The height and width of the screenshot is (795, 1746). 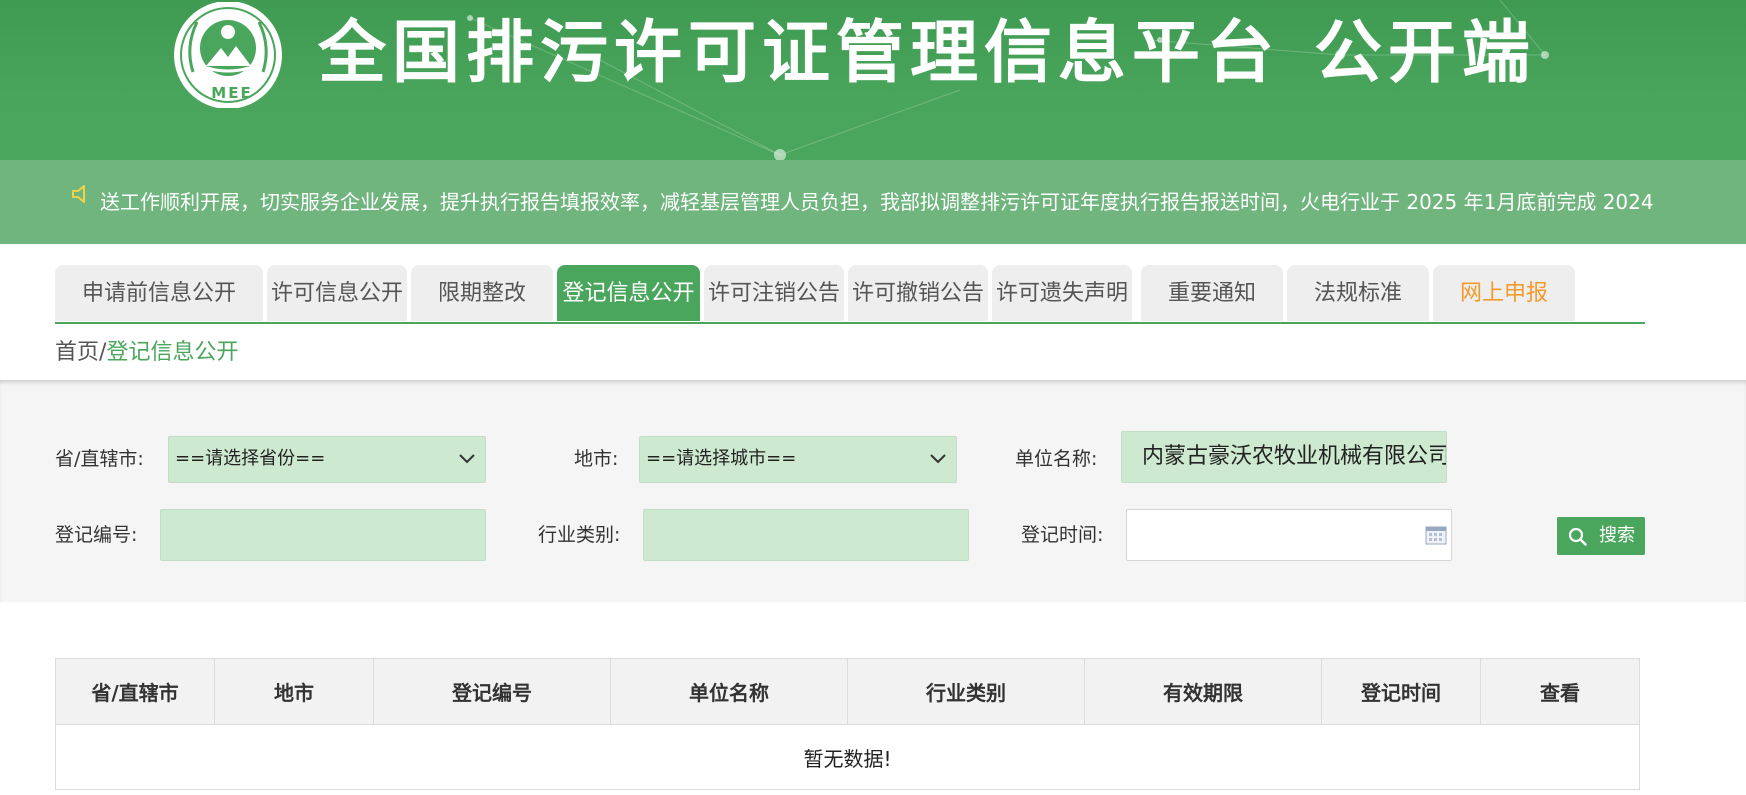 What do you see at coordinates (1436, 535) in the screenshot?
I see `calendar-icon` at bounding box center [1436, 535].